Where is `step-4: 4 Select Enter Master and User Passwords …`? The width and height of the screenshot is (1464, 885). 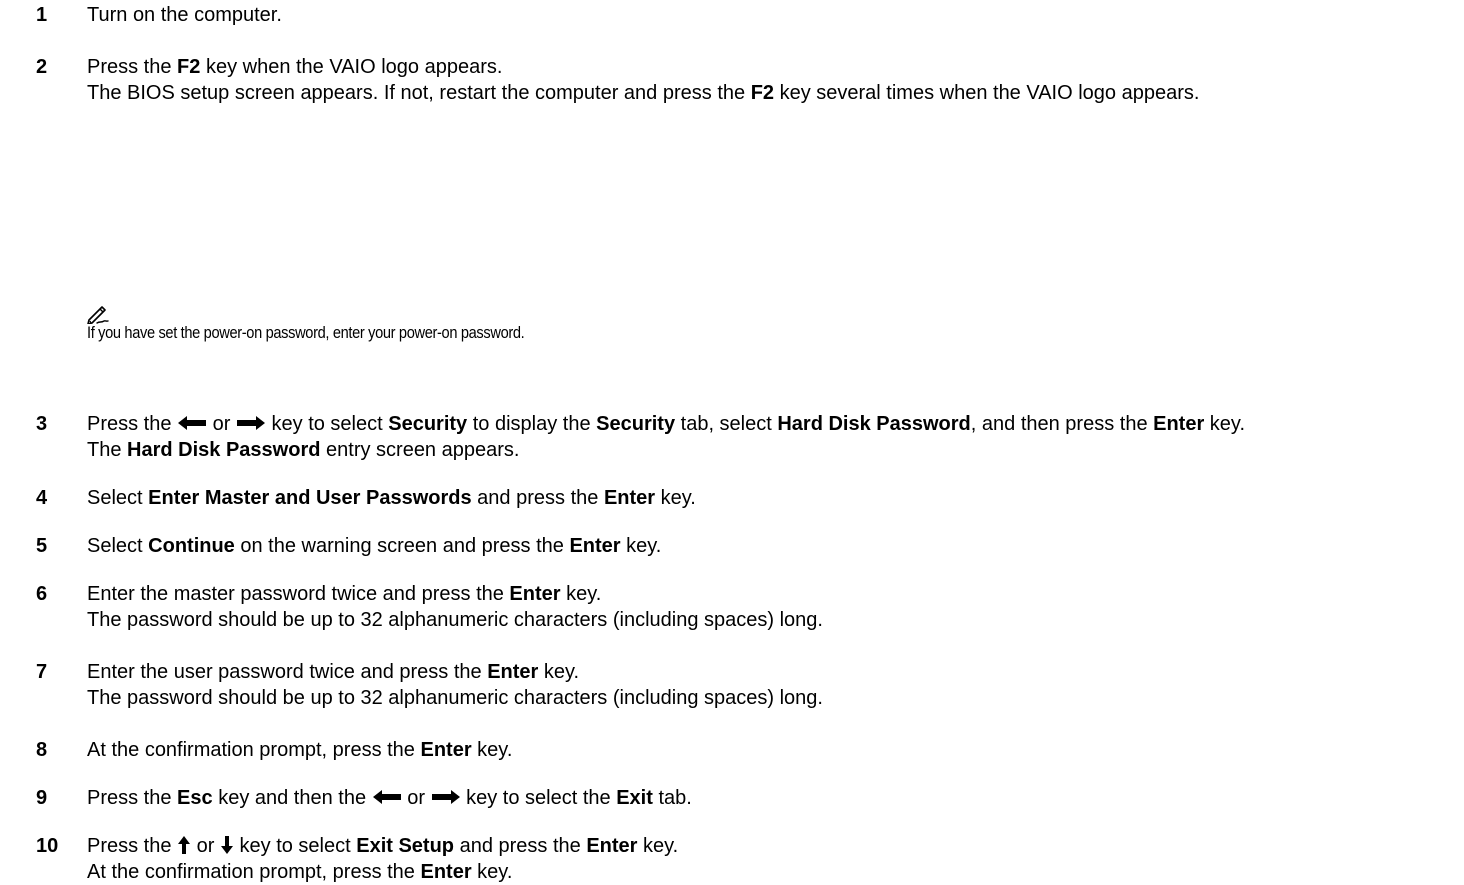 step-4: 4 Select Enter Master and User Passwords … is located at coordinates (741, 498).